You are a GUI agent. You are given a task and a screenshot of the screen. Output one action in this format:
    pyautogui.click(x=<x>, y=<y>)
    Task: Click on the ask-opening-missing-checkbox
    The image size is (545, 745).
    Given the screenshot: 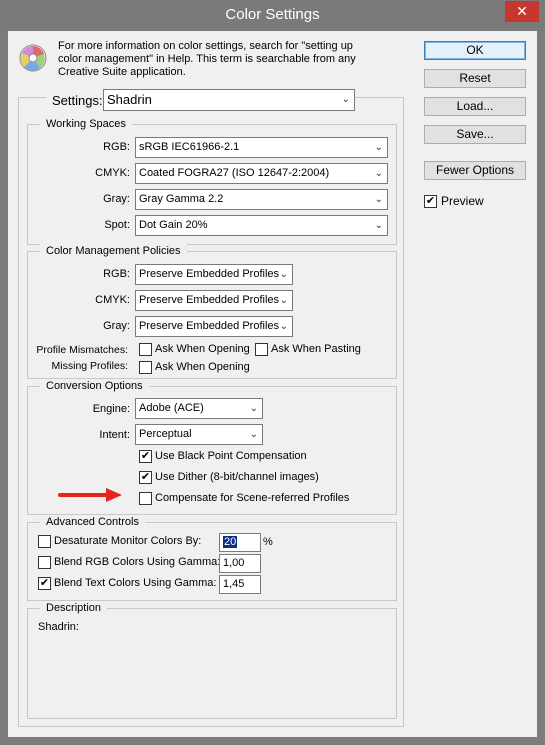 What is the action you would take?
    pyautogui.click(x=145, y=367)
    